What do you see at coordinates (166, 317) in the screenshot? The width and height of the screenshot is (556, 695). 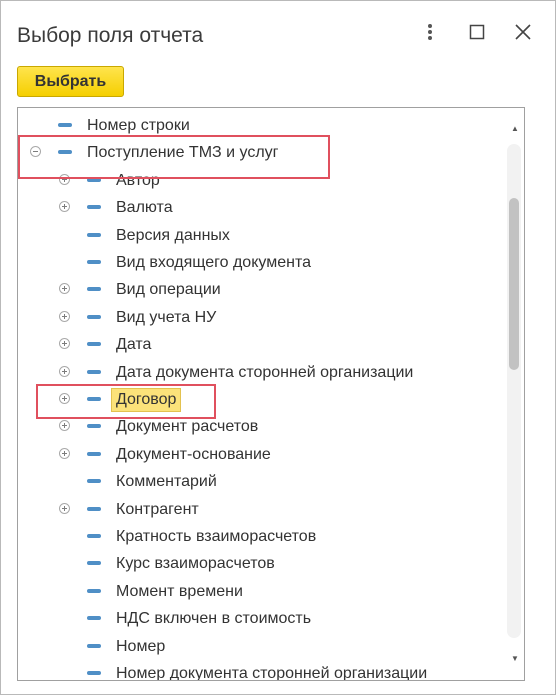 I see `tree-item-label: Вид учета НУ` at bounding box center [166, 317].